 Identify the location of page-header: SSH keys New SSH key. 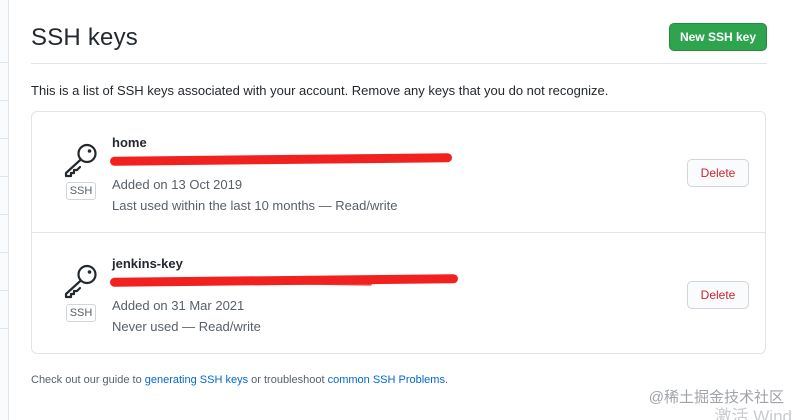
(399, 42).